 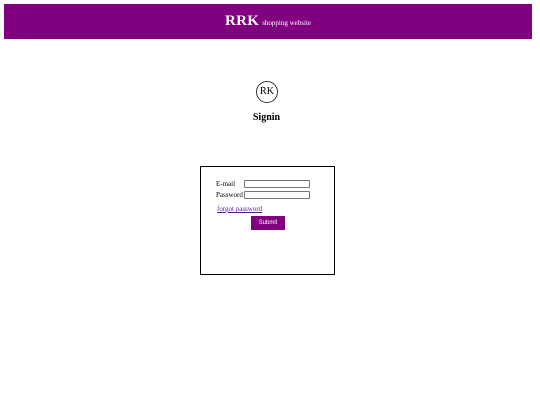 I want to click on password-field, so click(x=277, y=195).